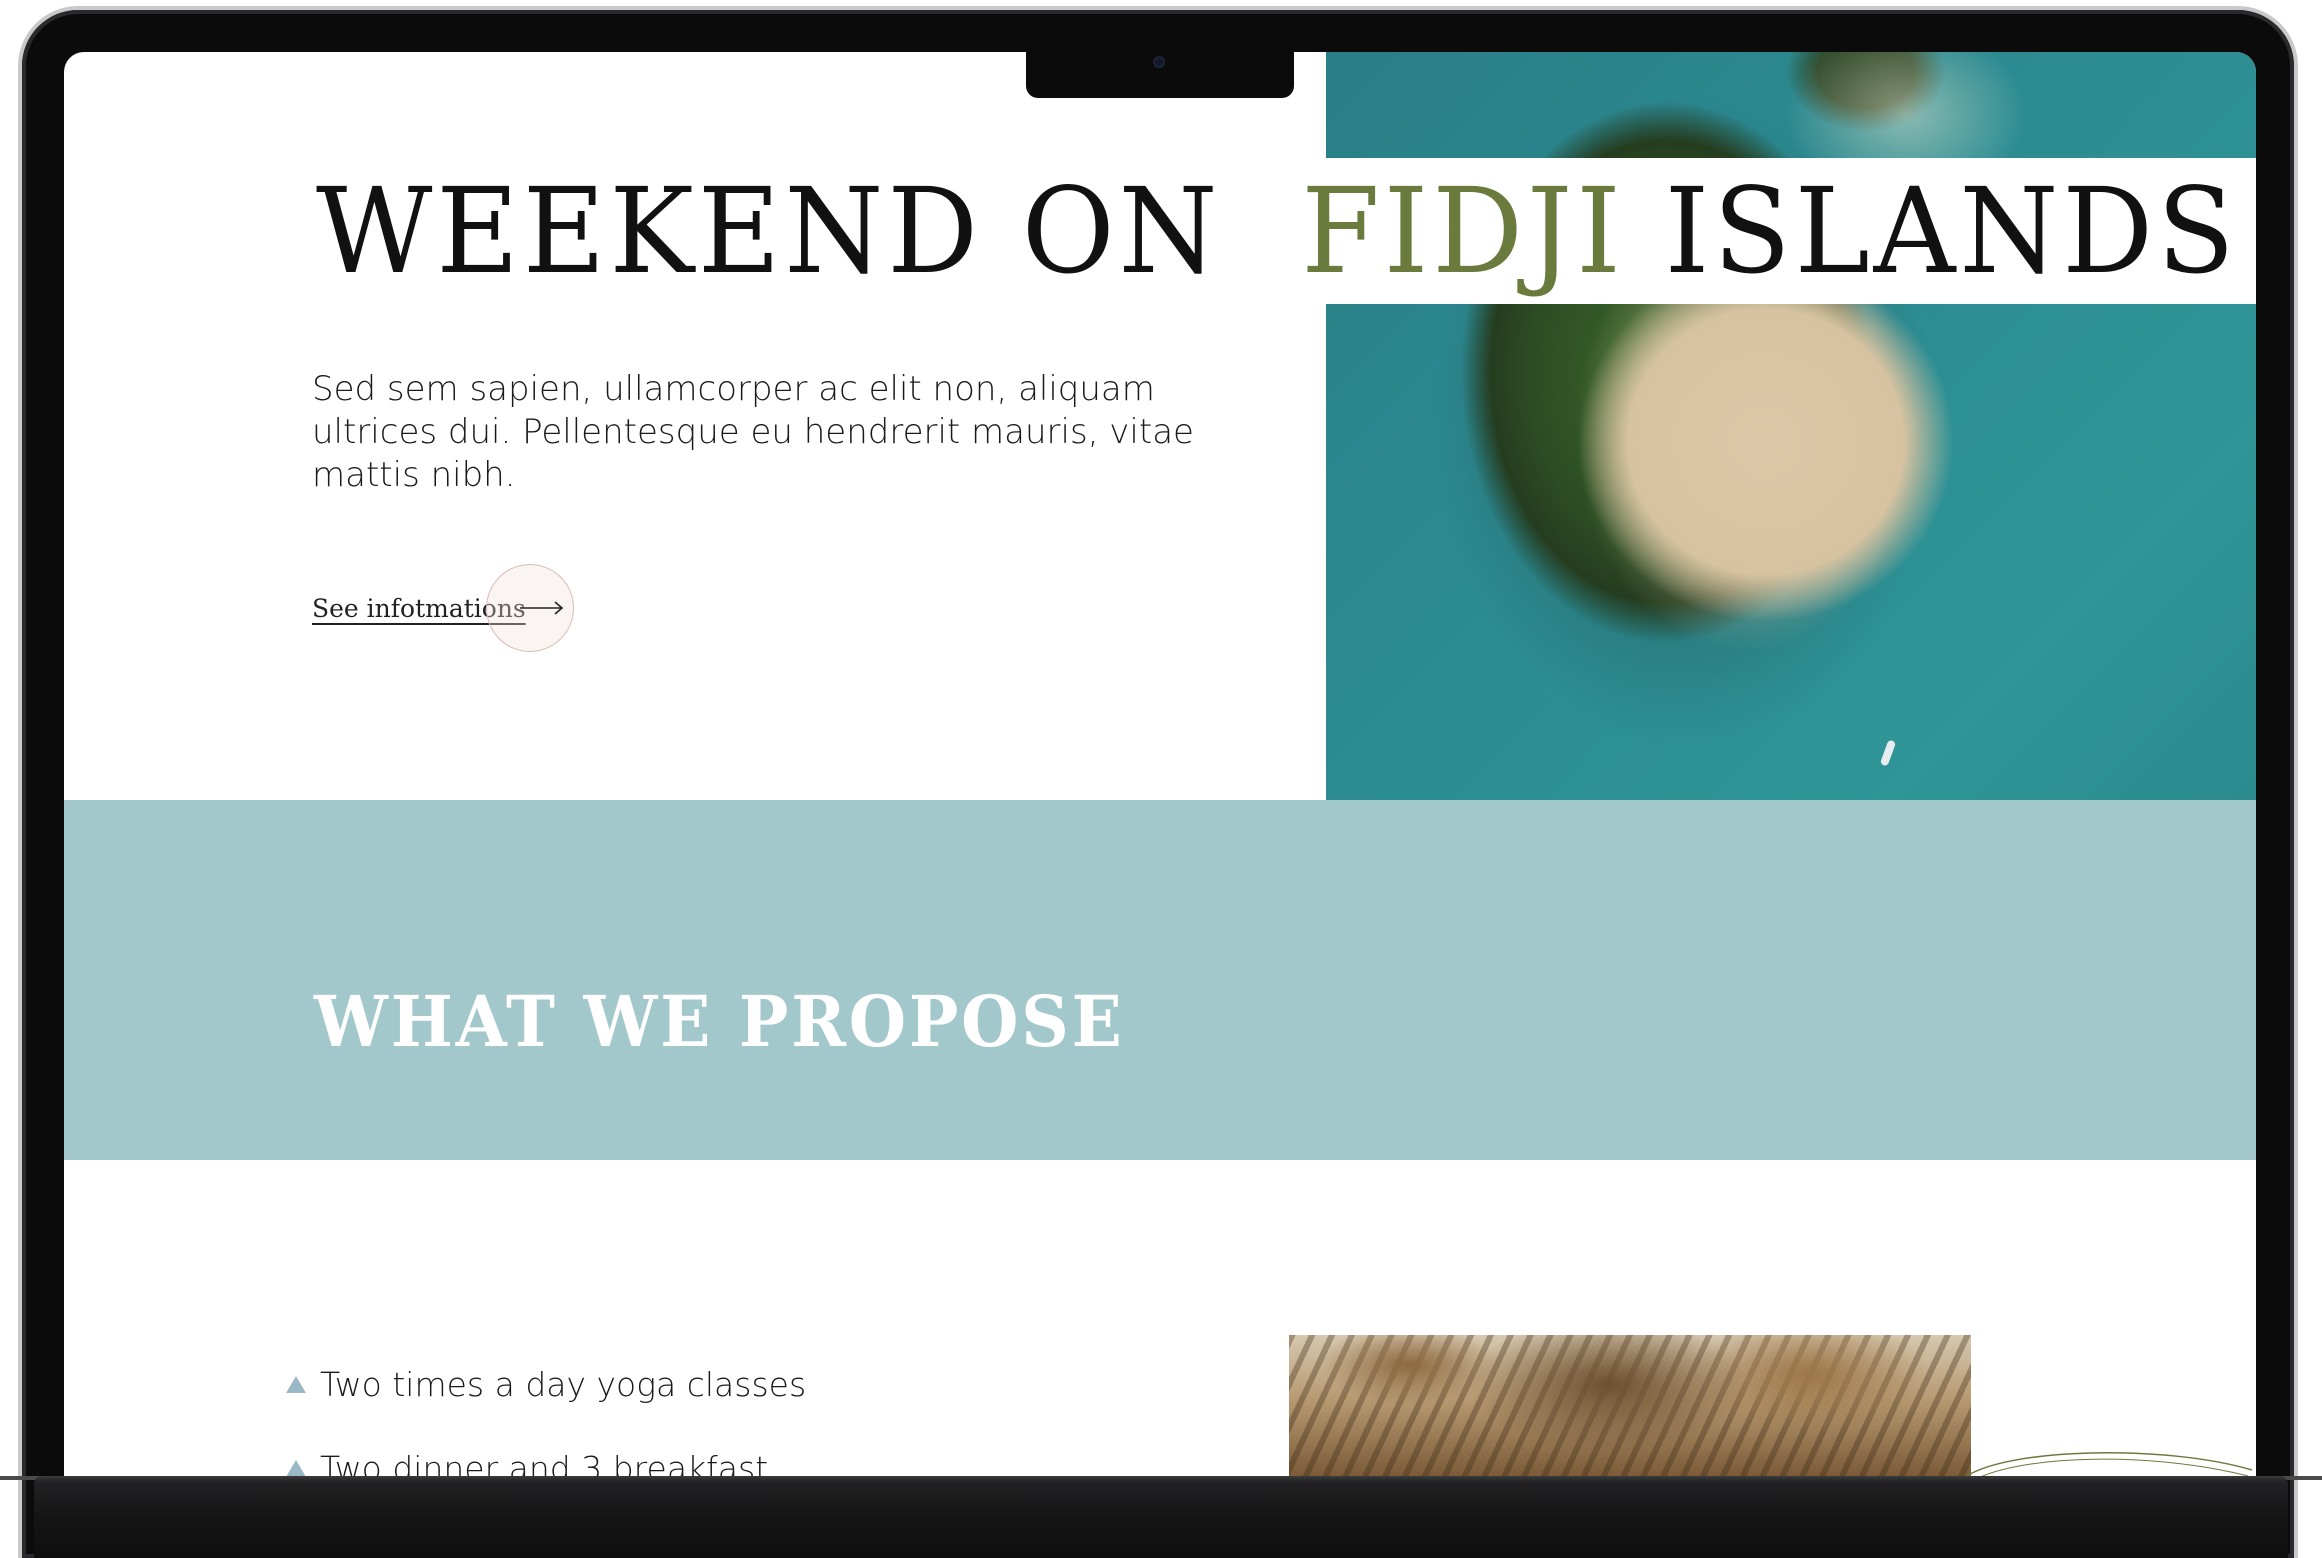 The image size is (2322, 1558). Describe the element at coordinates (2109, 1464) in the screenshot. I see `decorative-line` at that location.